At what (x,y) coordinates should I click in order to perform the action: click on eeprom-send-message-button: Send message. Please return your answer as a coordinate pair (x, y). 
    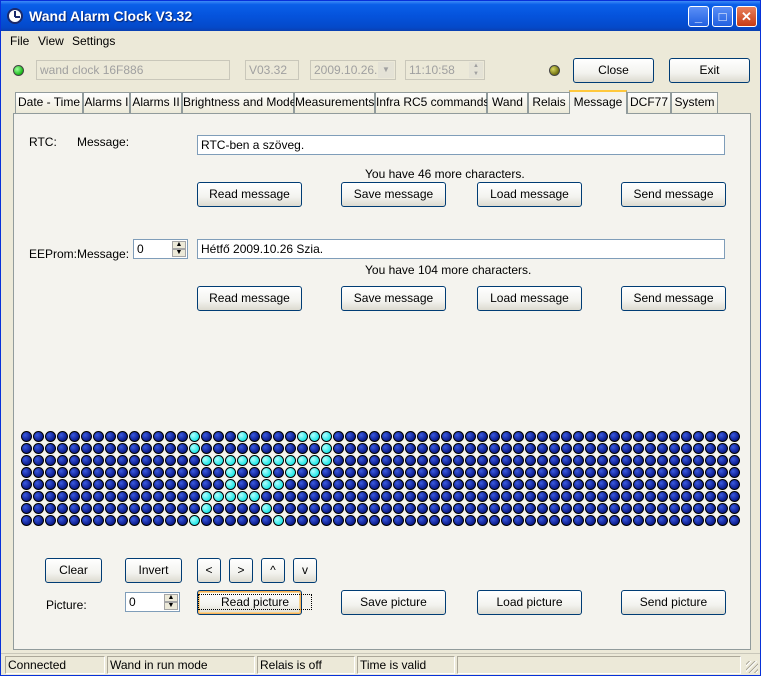
    Looking at the image, I should click on (673, 298).